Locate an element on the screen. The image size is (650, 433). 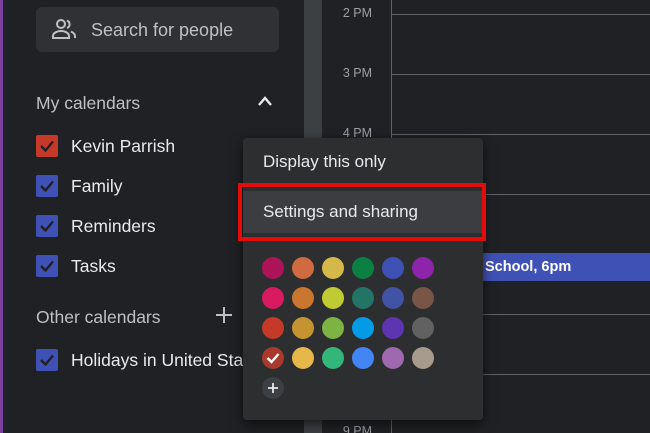
left-edge-accent is located at coordinates (1, 216).